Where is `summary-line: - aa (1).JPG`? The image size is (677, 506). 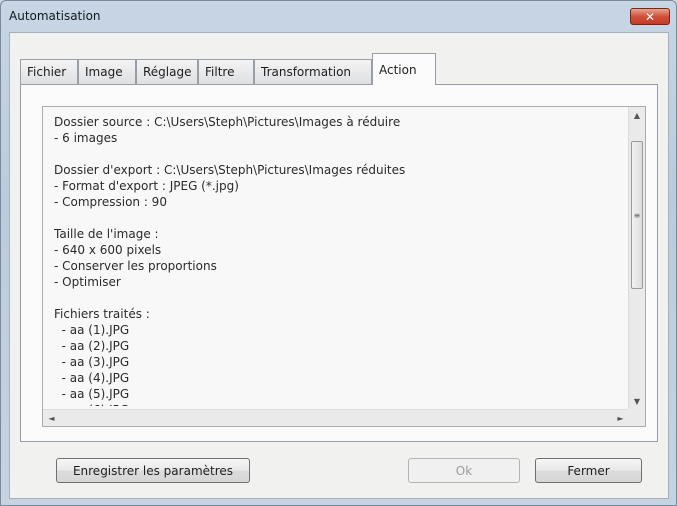 summary-line: - aa (1).JPG is located at coordinates (92, 330).